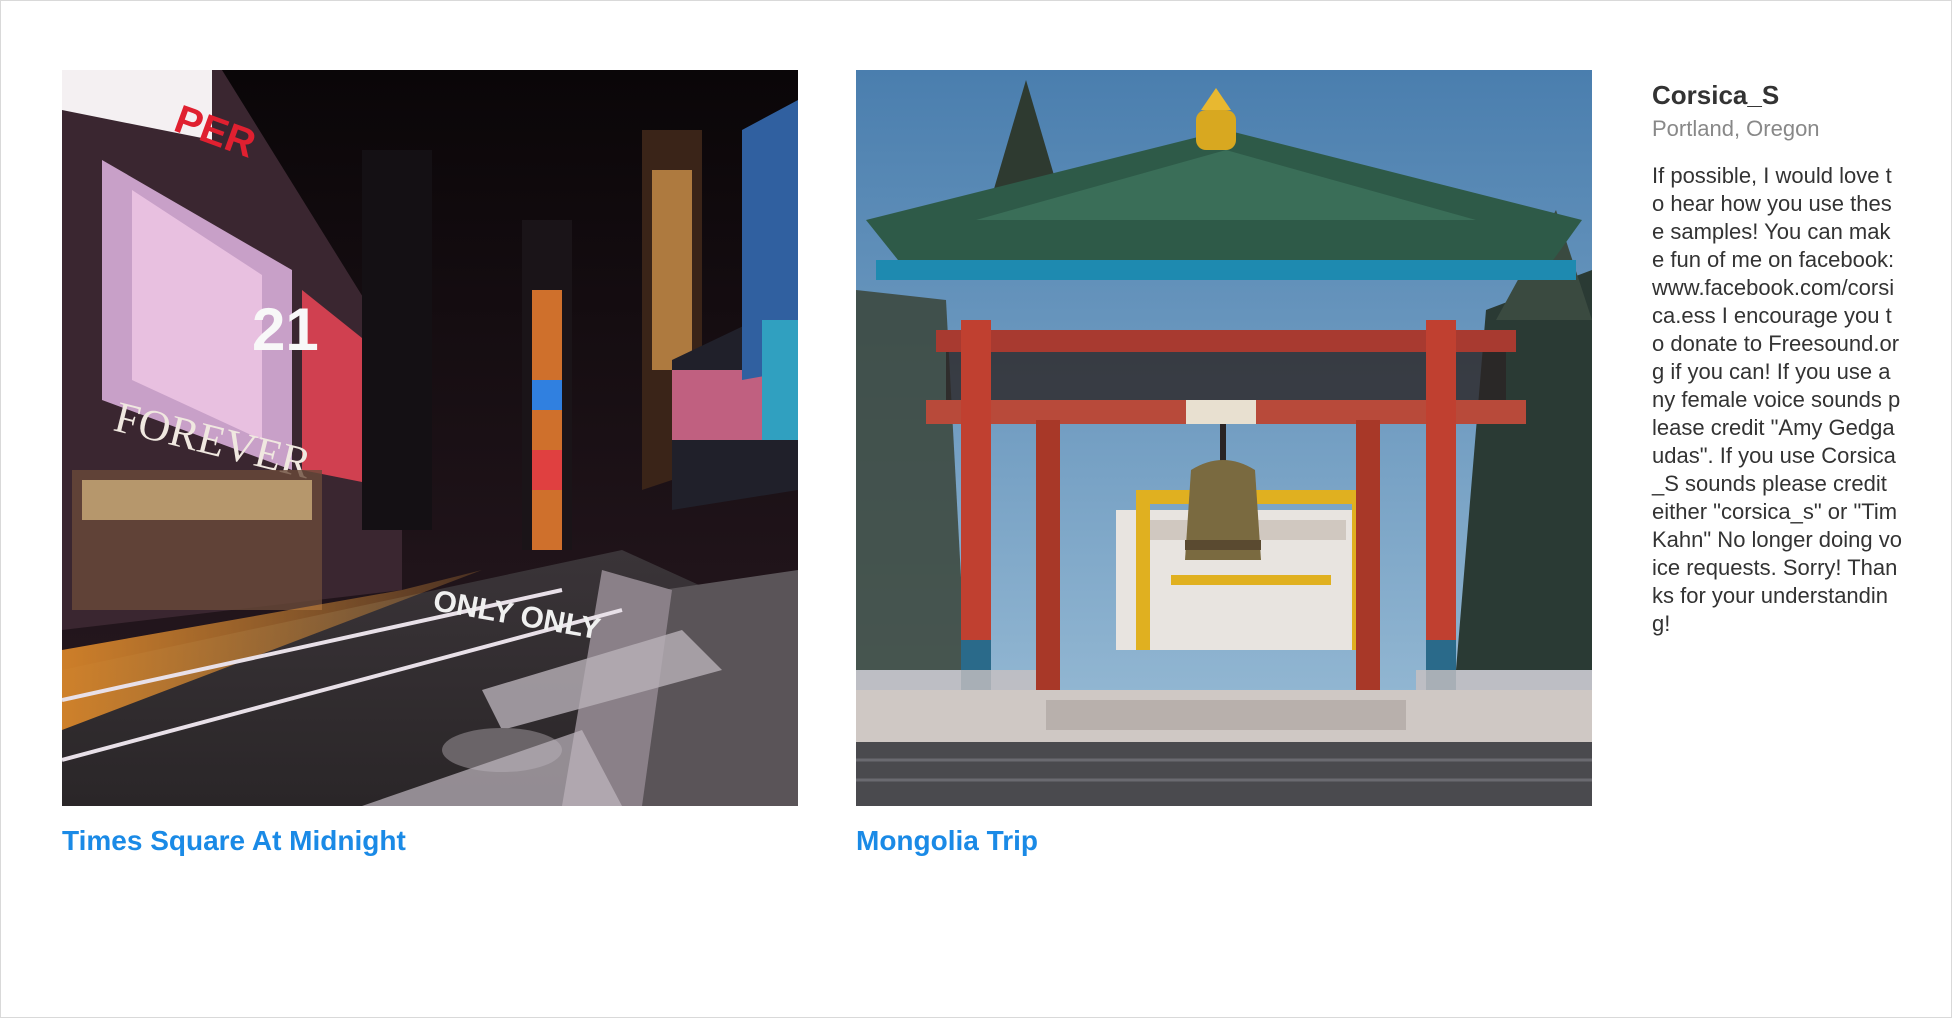 This screenshot has height=1020, width=1954. Describe the element at coordinates (234, 841) in the screenshot. I see `times-square-link: Times Square At Midnight` at that location.